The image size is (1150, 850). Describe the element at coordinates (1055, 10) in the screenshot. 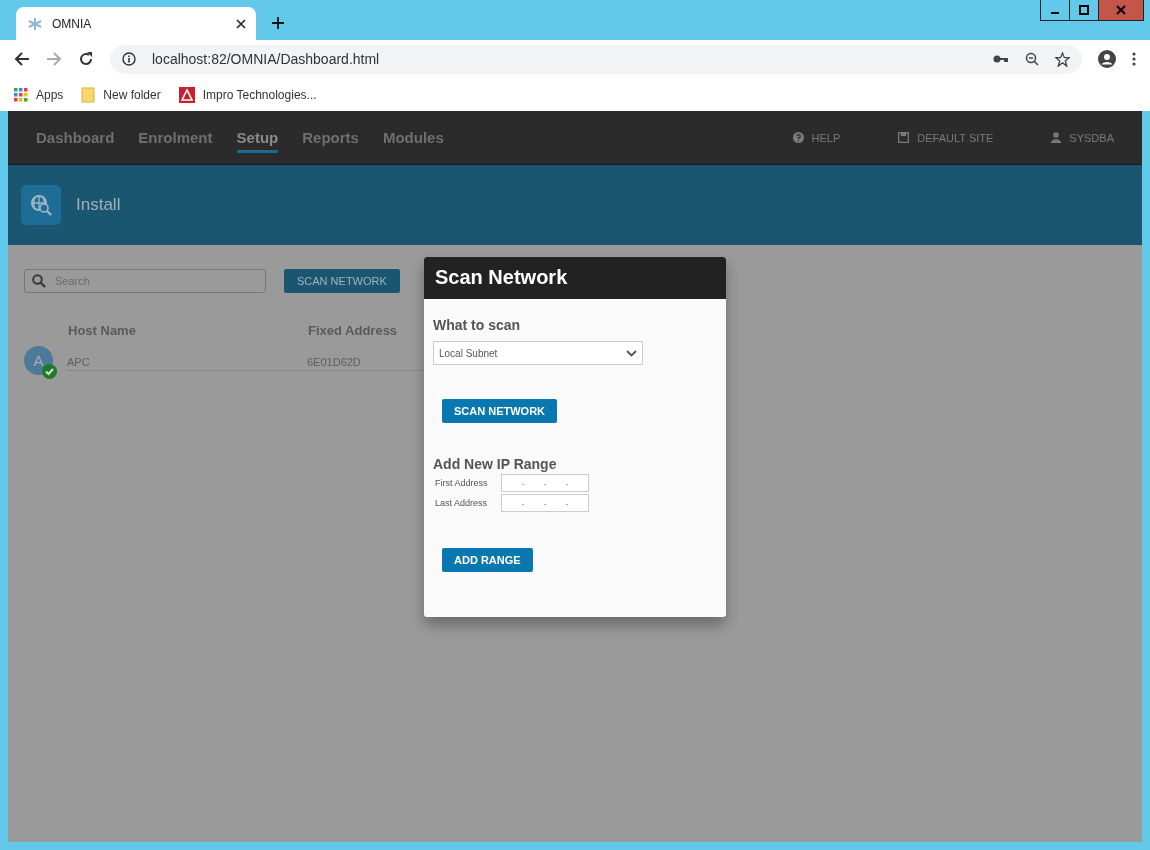

I see `minimize-button` at that location.